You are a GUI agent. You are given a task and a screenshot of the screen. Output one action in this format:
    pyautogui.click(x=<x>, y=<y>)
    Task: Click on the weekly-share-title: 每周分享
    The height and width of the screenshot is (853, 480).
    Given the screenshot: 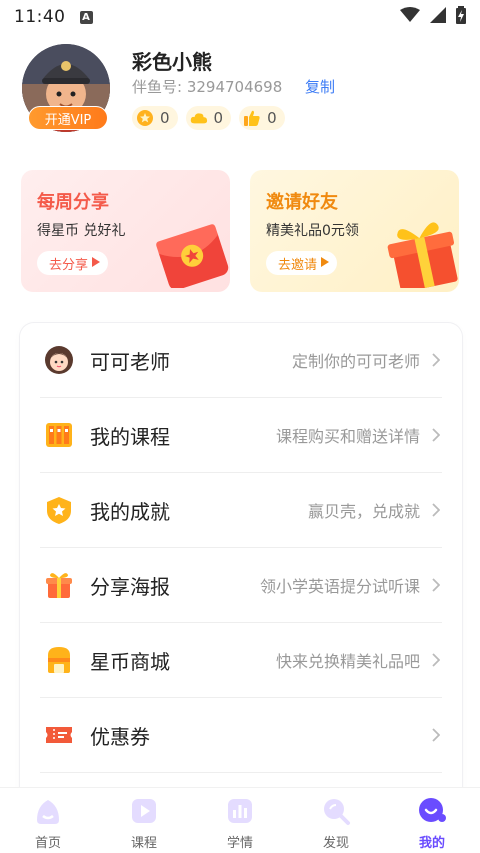 What is the action you would take?
    pyautogui.click(x=73, y=202)
    